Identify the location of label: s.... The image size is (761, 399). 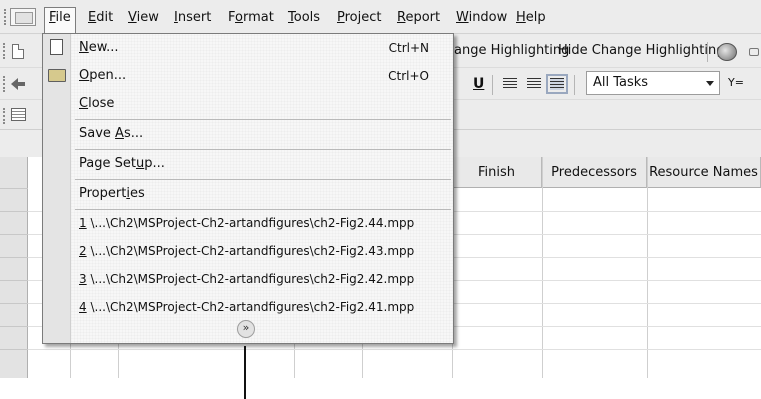
(133, 133).